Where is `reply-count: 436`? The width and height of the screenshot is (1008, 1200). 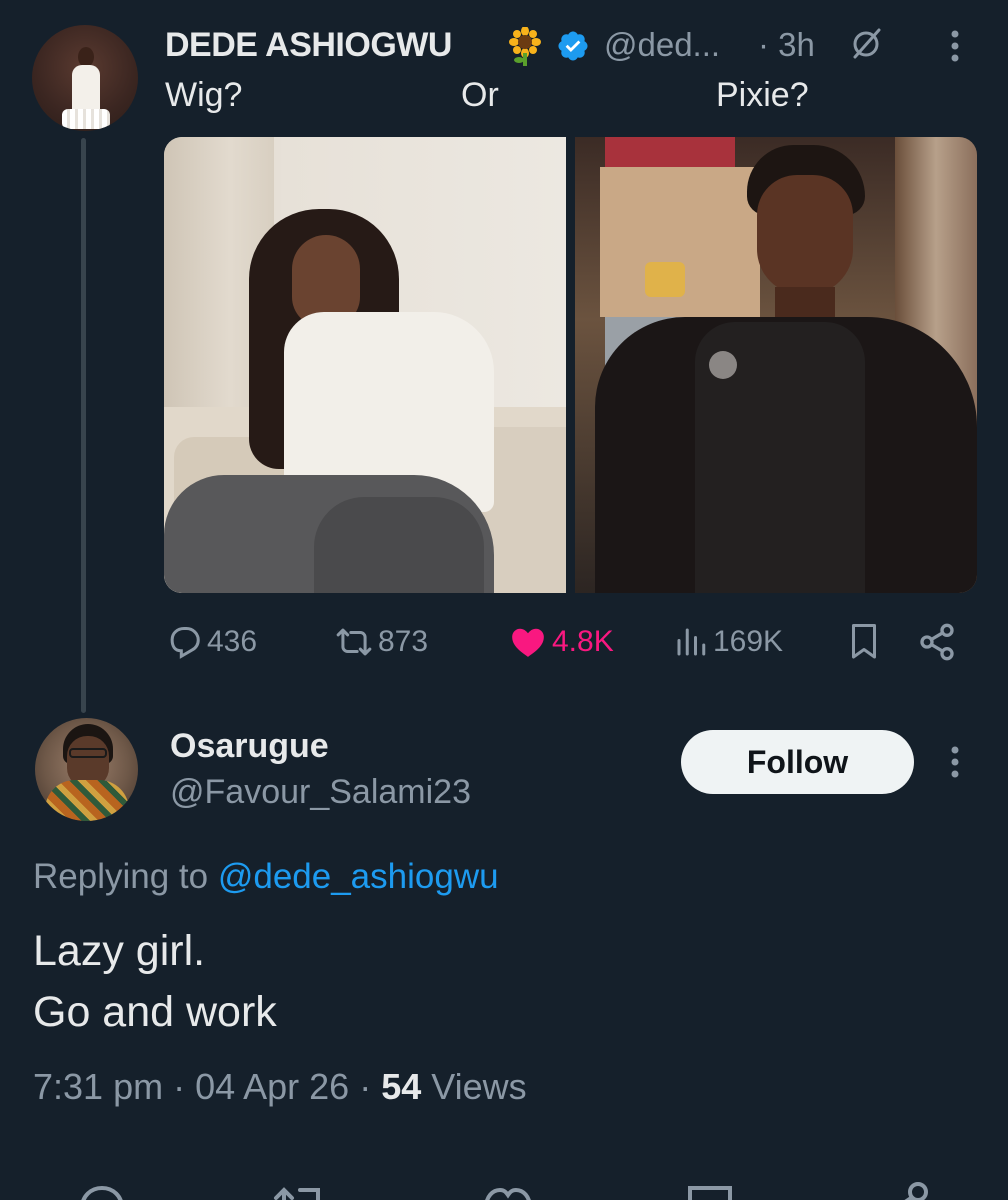 reply-count: 436 is located at coordinates (232, 641).